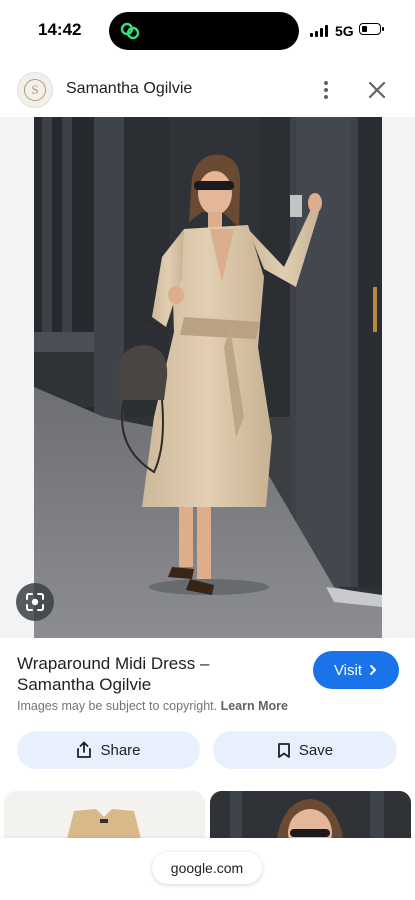  What do you see at coordinates (371, 29) in the screenshot?
I see `battery-icon` at bounding box center [371, 29].